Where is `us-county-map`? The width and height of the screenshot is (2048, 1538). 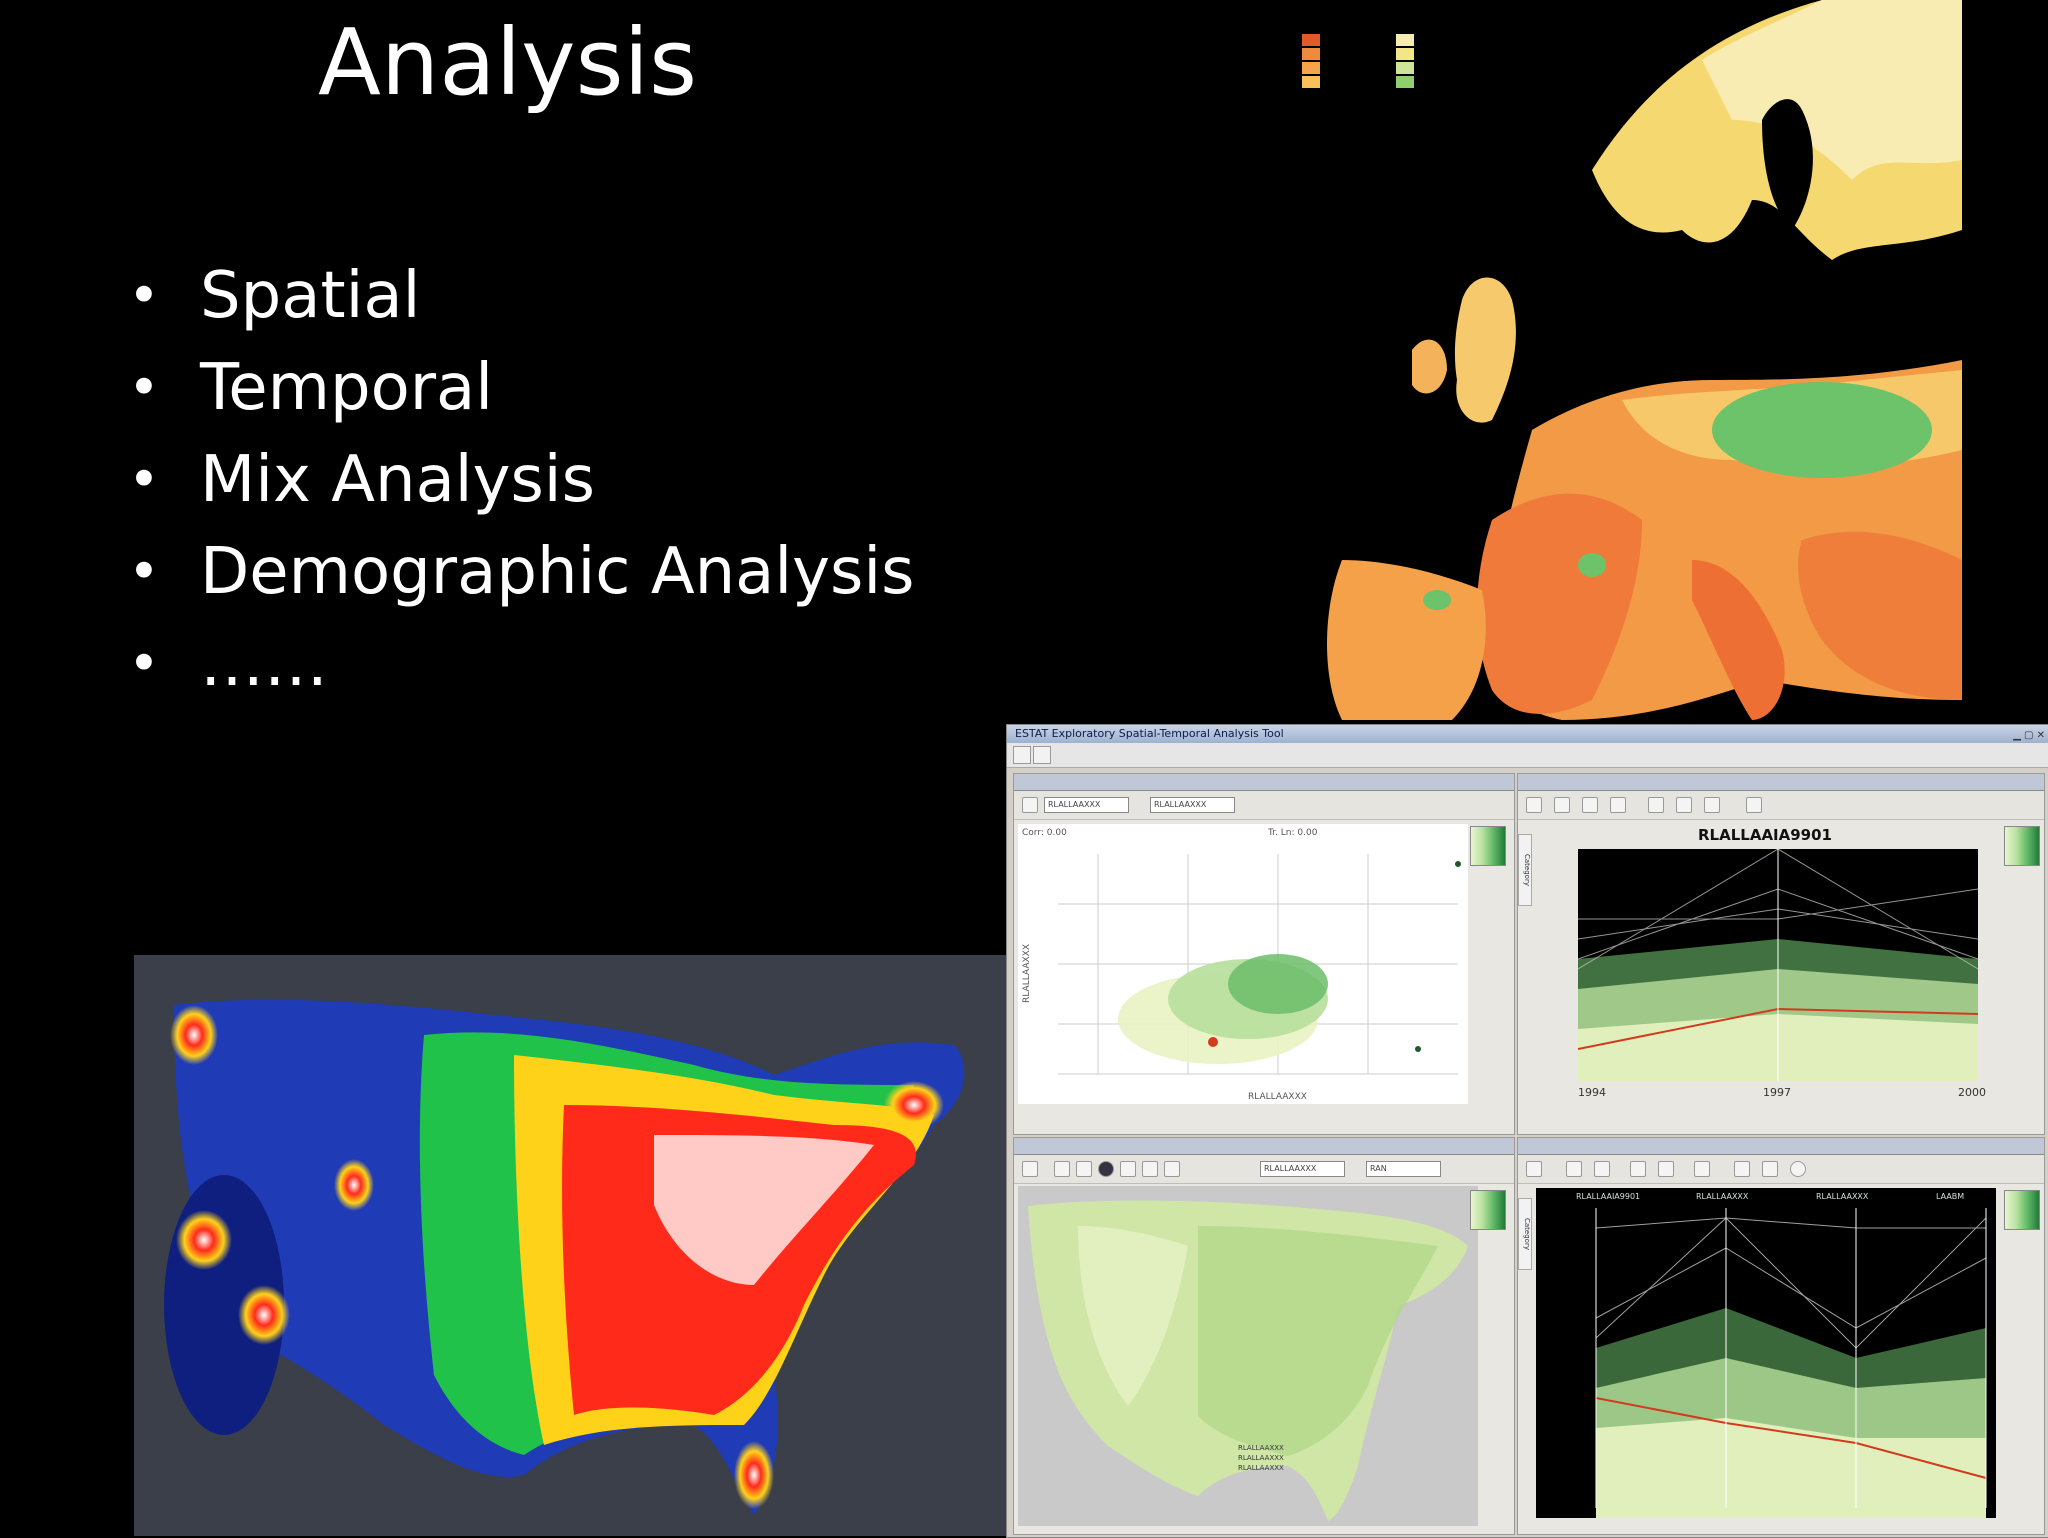 us-county-map is located at coordinates (1248, 1360).